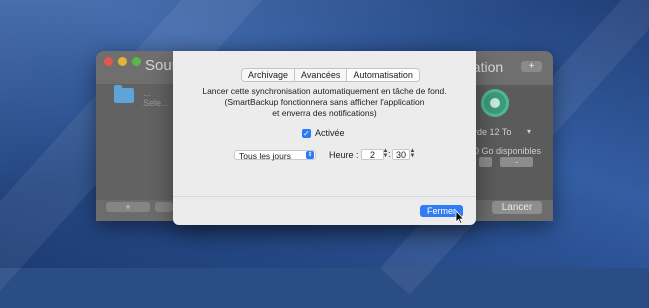  Describe the element at coordinates (344, 155) in the screenshot. I see `hour-label: Heure :` at that location.